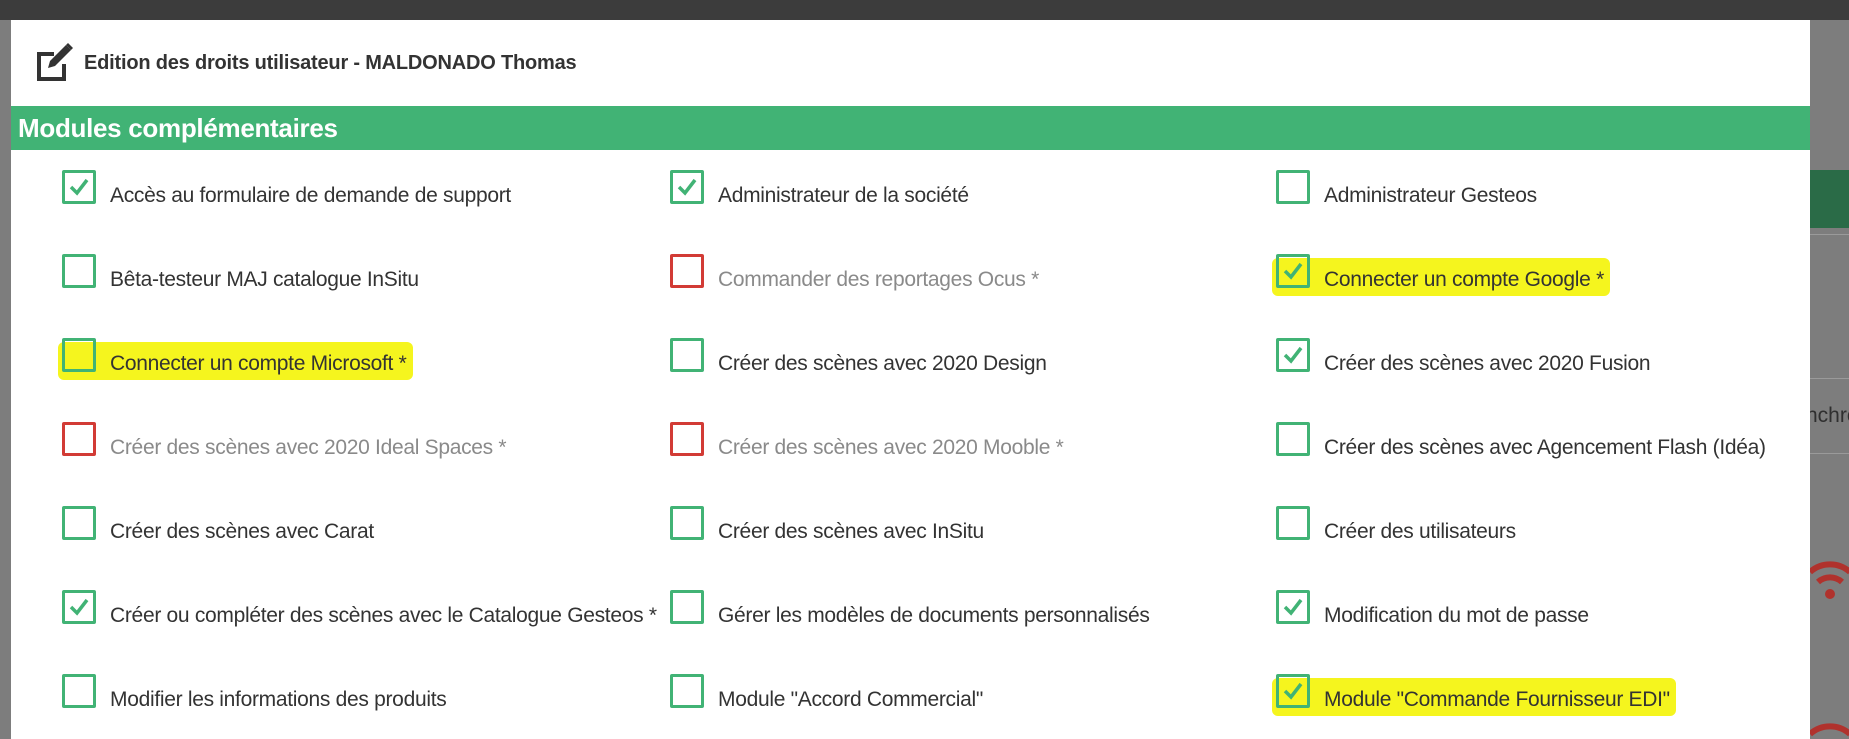 This screenshot has height=739, width=1849. What do you see at coordinates (313, 380) in the screenshot?
I see `right-option: Connecter un compte Microsoft *` at bounding box center [313, 380].